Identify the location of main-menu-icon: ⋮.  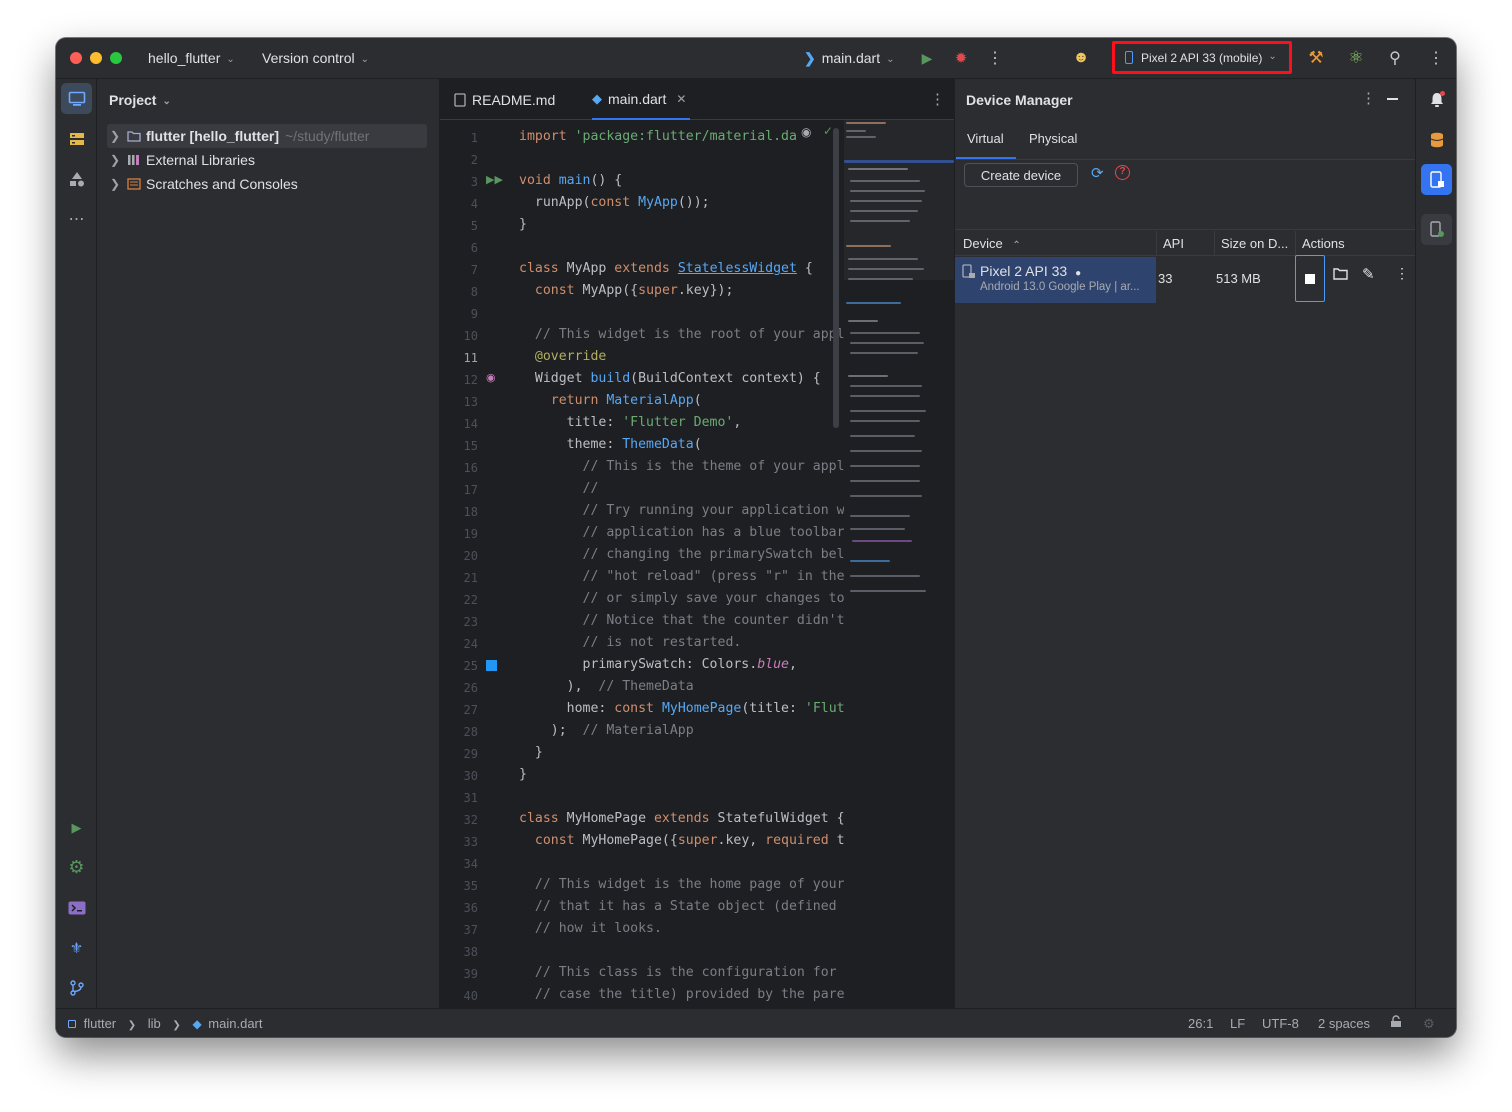
(1436, 58).